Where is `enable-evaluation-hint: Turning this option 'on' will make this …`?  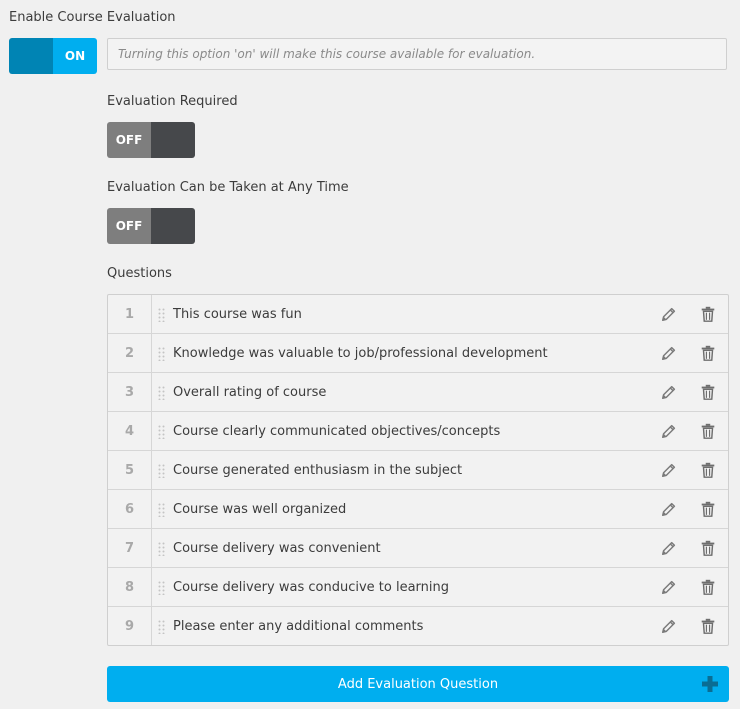 enable-evaluation-hint: Turning this option 'on' will make this … is located at coordinates (417, 54).